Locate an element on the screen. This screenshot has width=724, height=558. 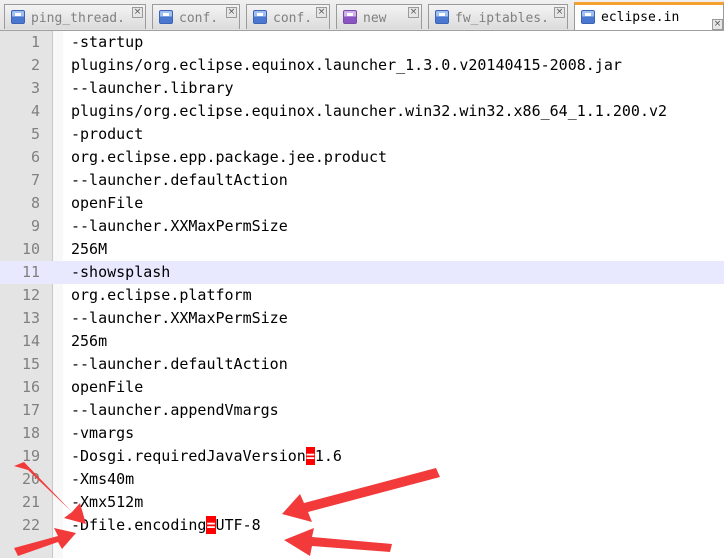
code-line: 12 org.eclipse.platform is located at coordinates (362, 295).